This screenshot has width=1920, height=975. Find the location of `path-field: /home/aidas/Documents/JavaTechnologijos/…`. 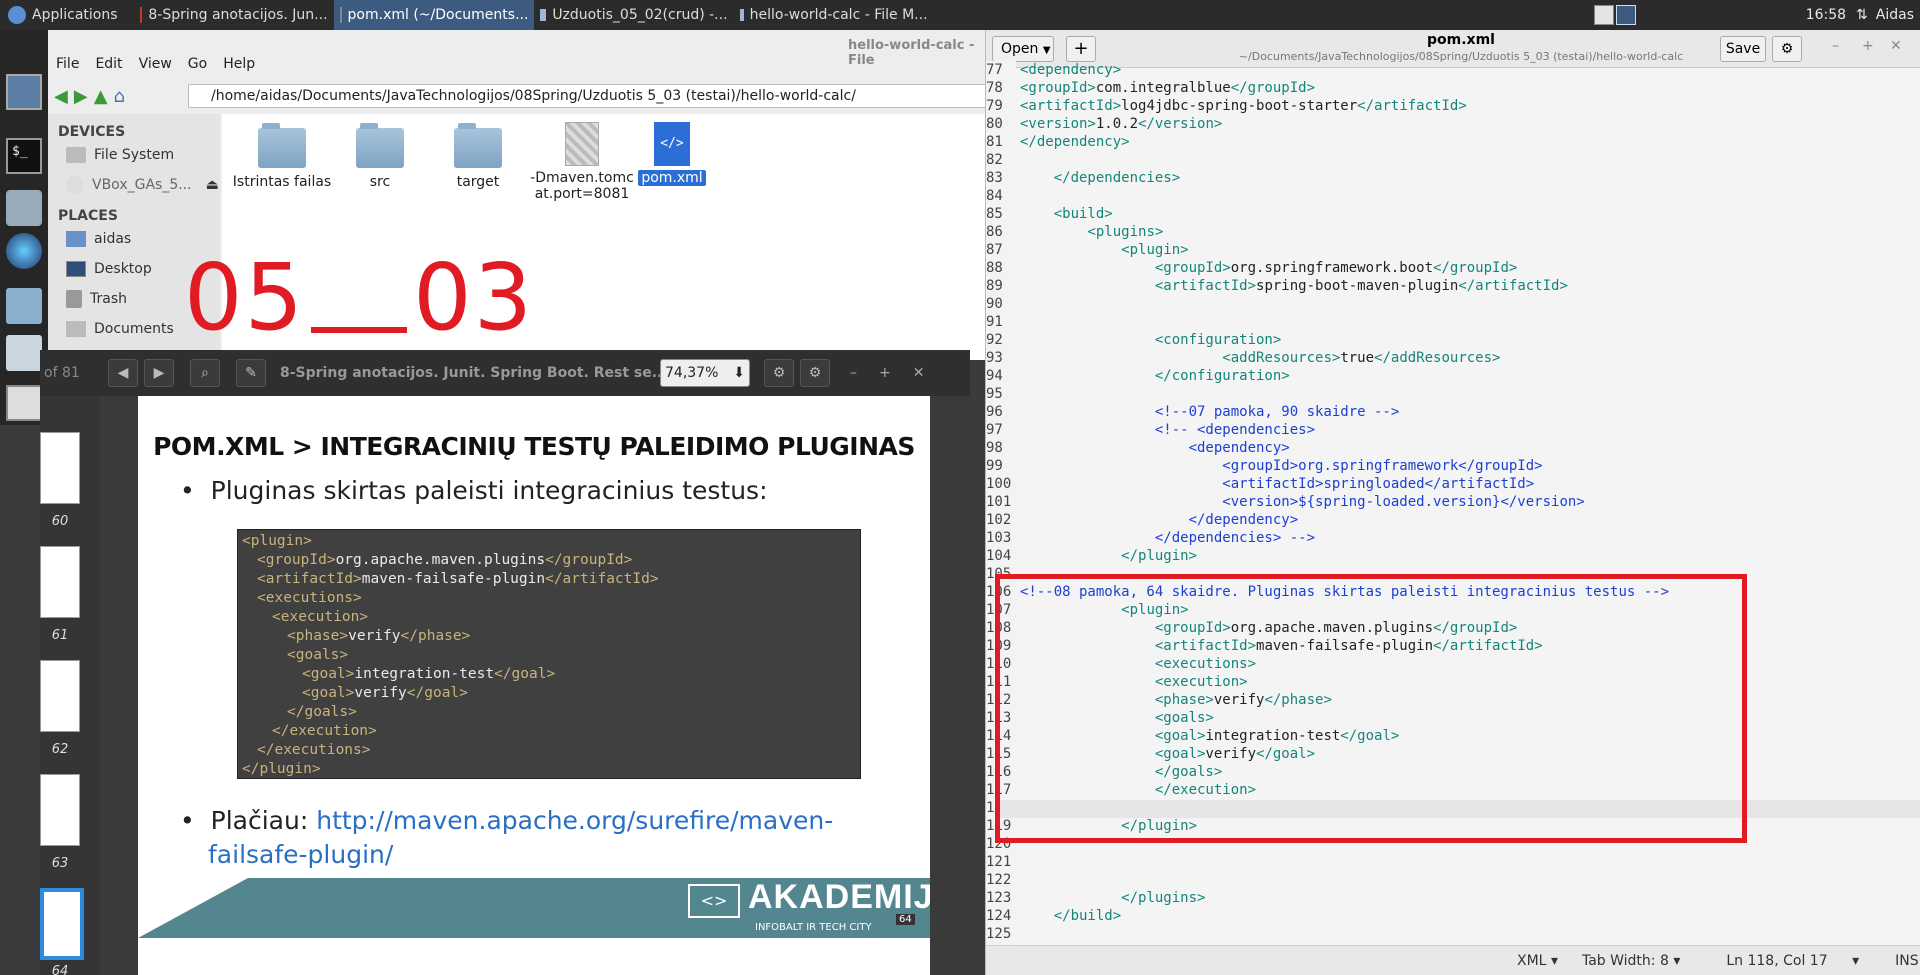

path-field: /home/aidas/Documents/JavaTechnologijos/… is located at coordinates (588, 96).